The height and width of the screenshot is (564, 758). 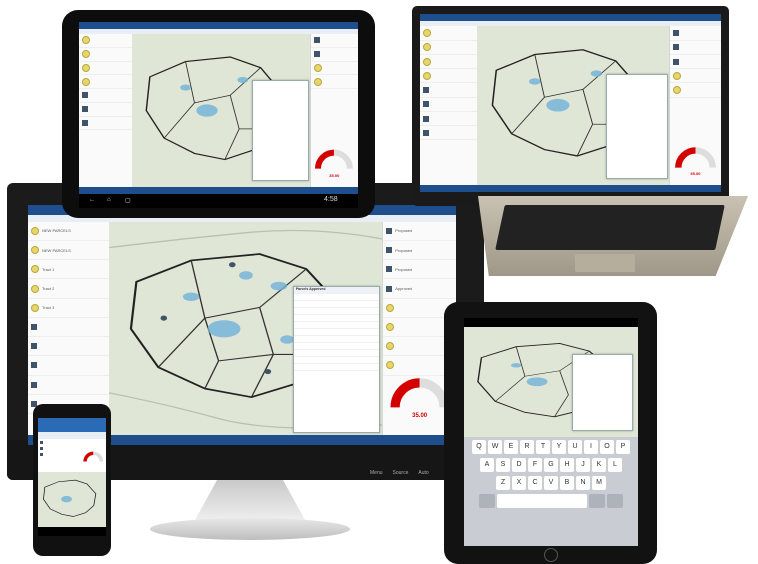 I want to click on key-s: S, so click(x=503, y=464).